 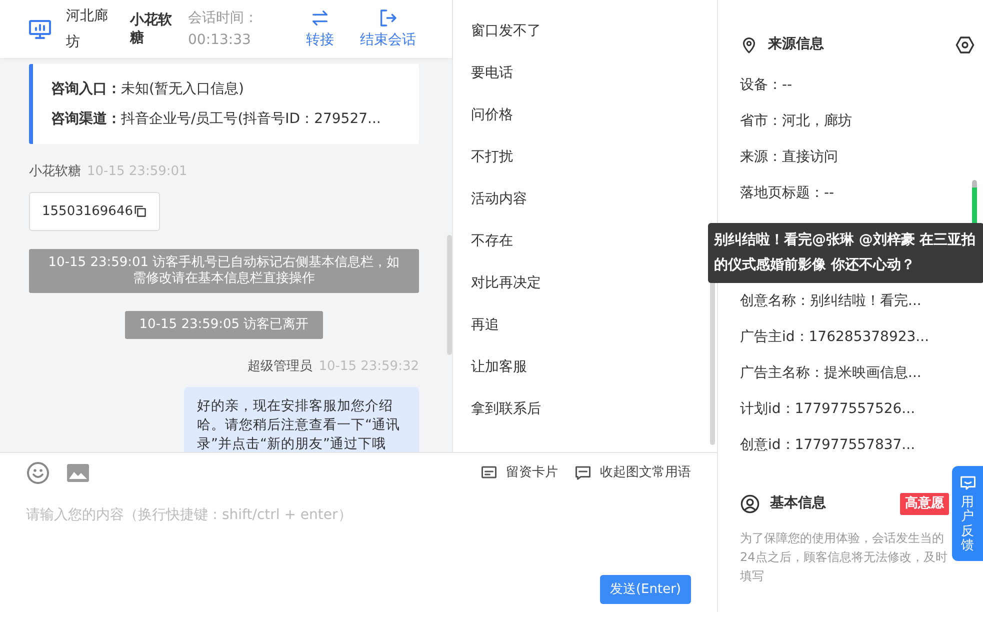 I want to click on copy-icon, so click(x=139, y=211).